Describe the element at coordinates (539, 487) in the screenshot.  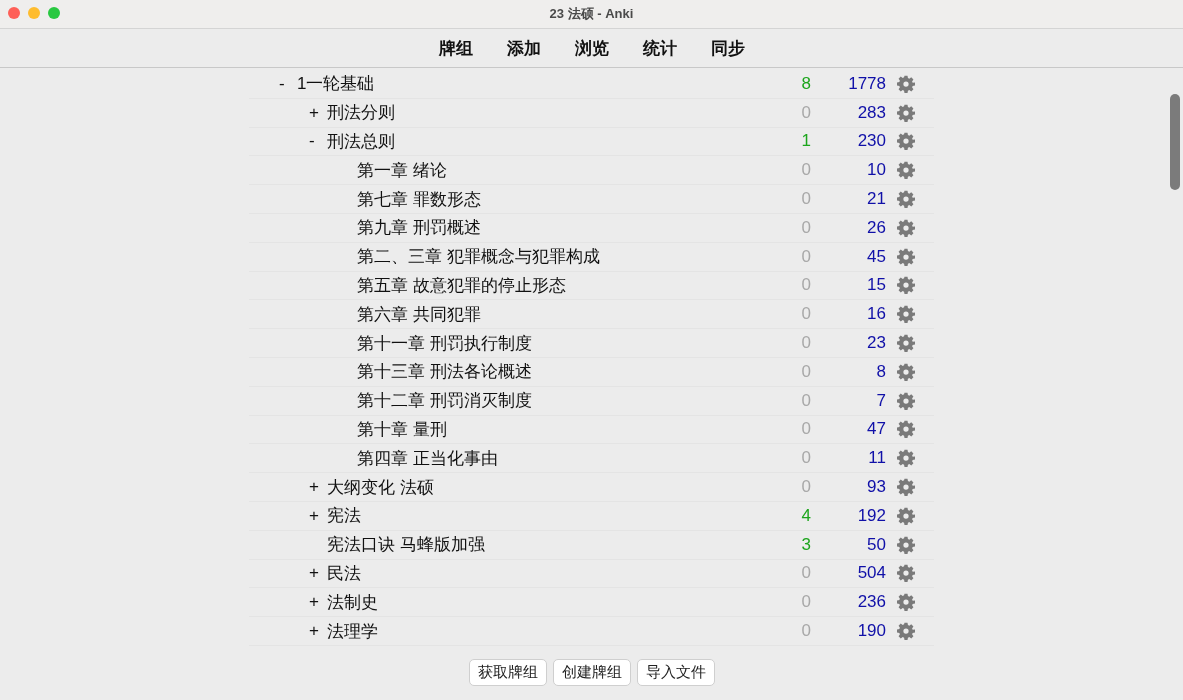
I see `deck-name: 大纲变化 法硕` at that location.